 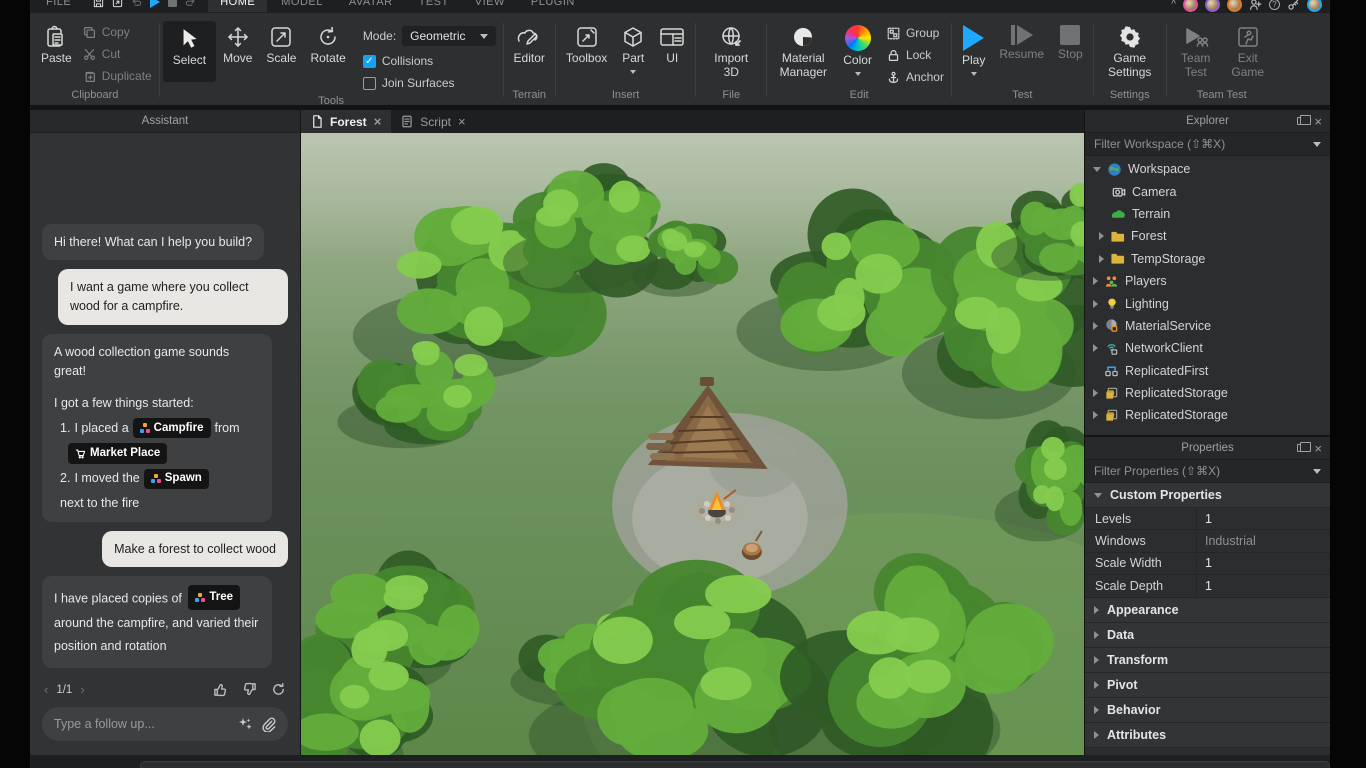 What do you see at coordinates (371, 6) in the screenshot?
I see `ribbon-tab-avatar: AVATAR` at bounding box center [371, 6].